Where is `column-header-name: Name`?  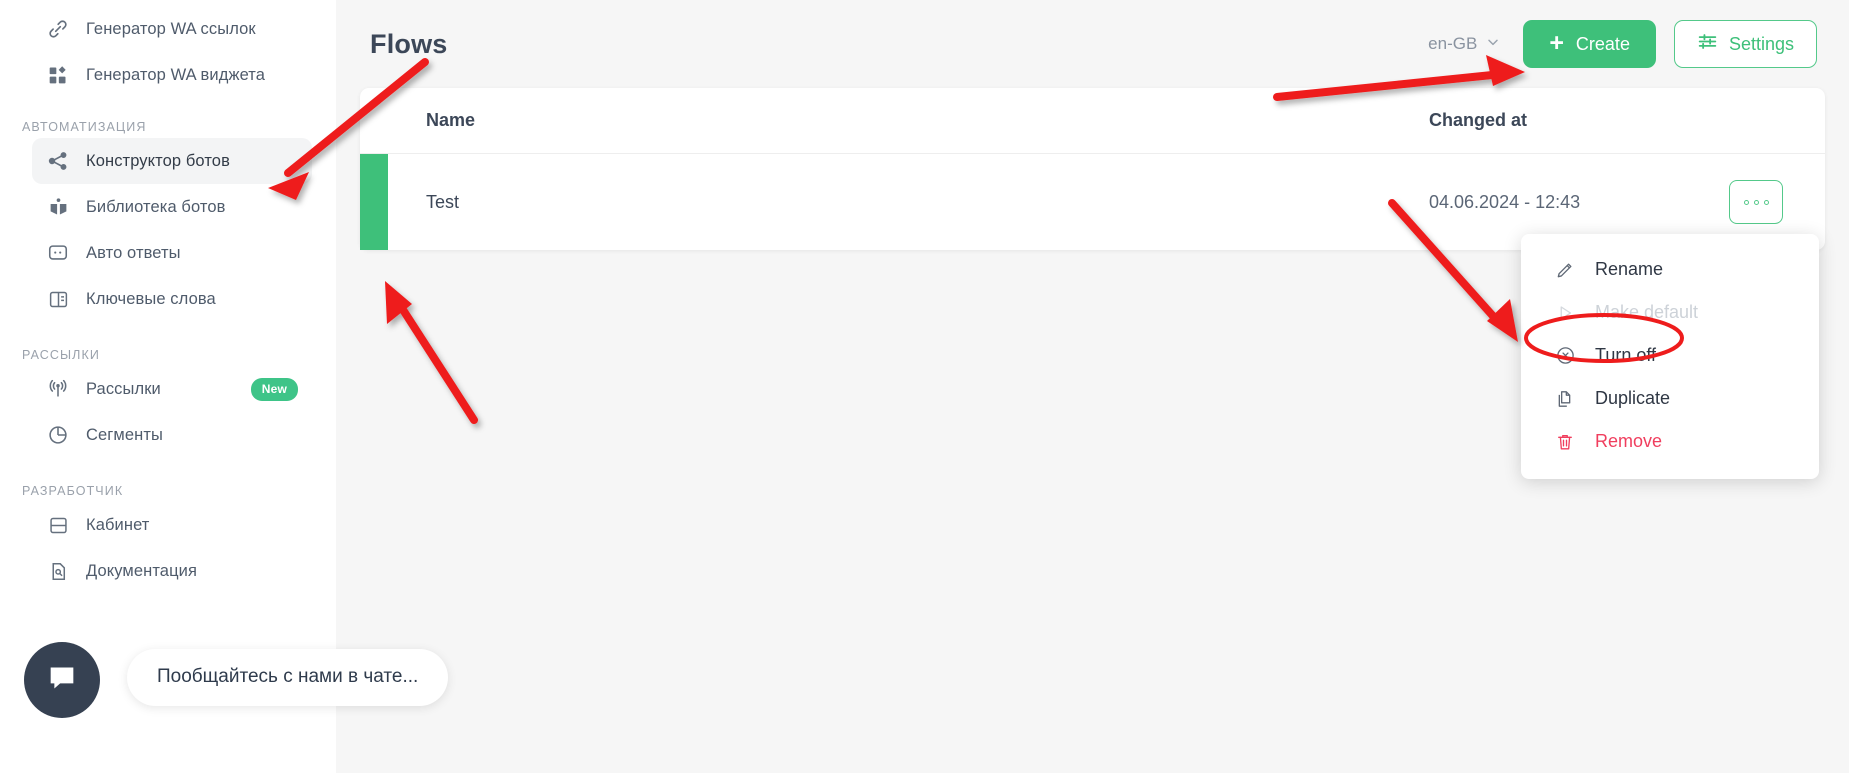
column-header-name: Name is located at coordinates (451, 120).